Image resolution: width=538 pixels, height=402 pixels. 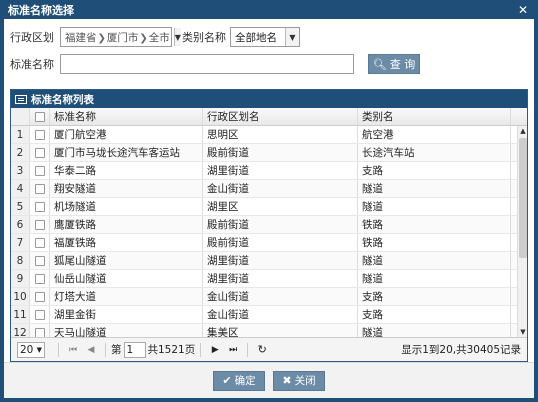 What do you see at coordinates (280, 116) in the screenshot?
I see `header-area: 行政区划名` at bounding box center [280, 116].